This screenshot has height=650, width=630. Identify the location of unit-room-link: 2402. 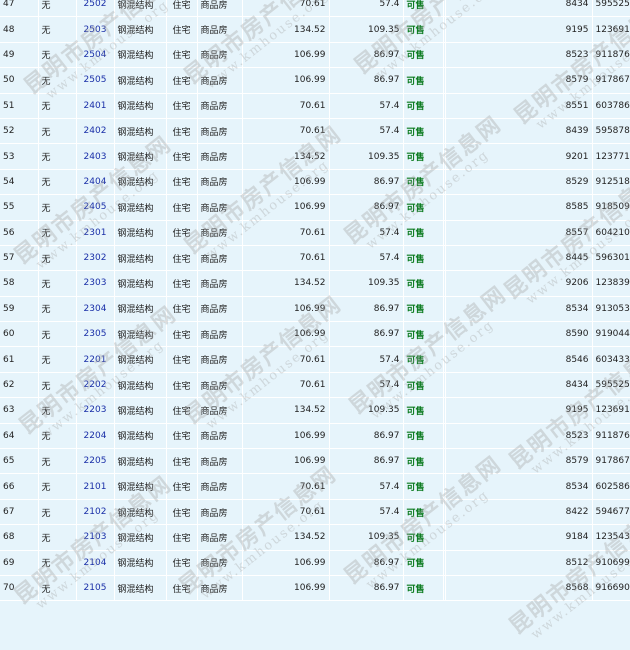
(95, 131).